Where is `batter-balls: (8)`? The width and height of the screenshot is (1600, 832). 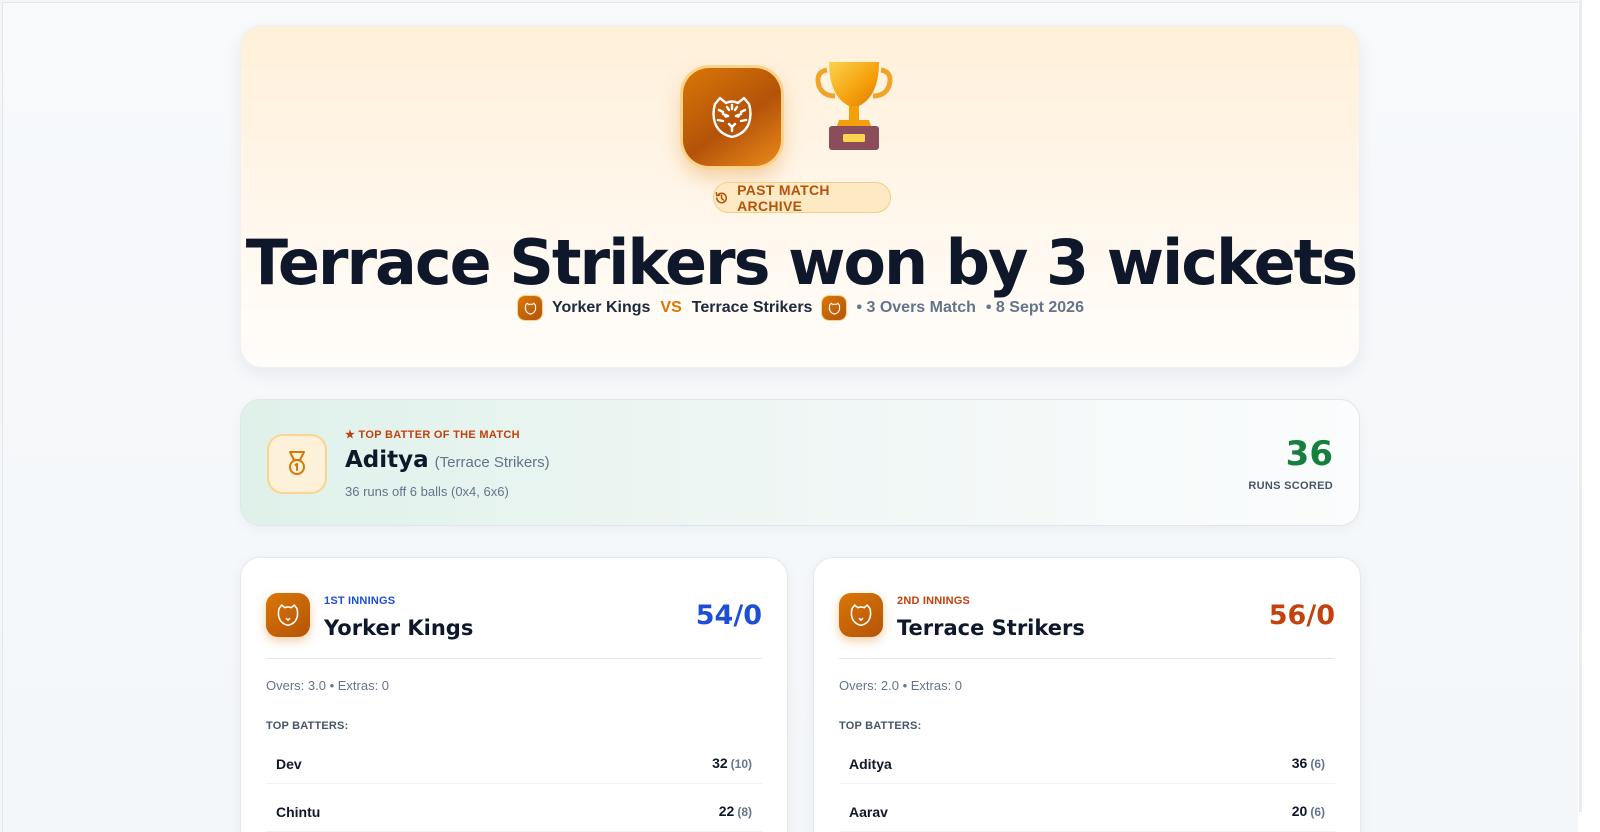
batter-balls: (8) is located at coordinates (744, 811).